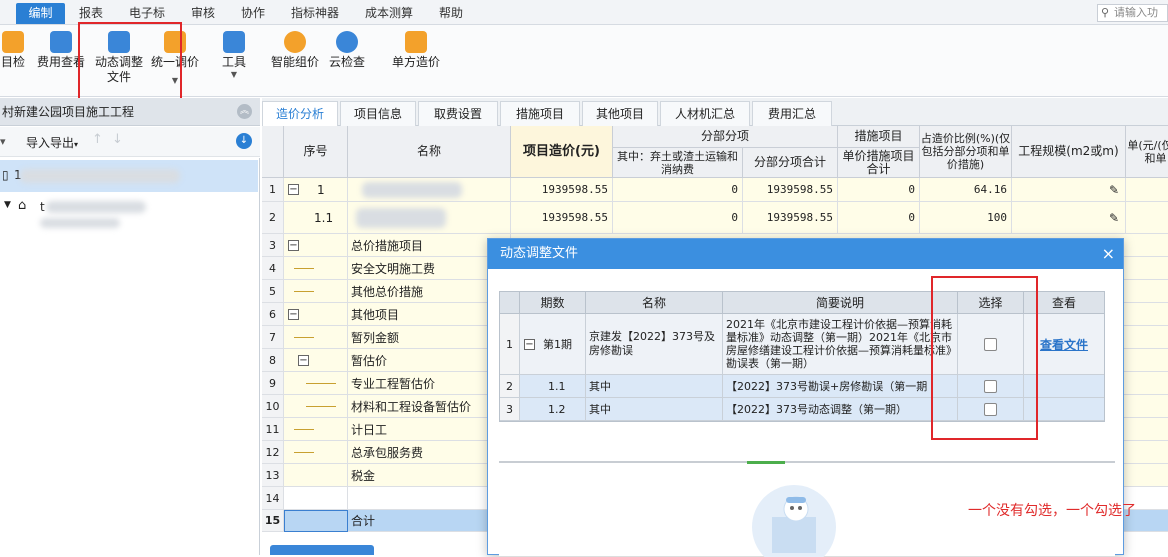 Image resolution: width=1168 pixels, height=557 pixels. What do you see at coordinates (117, 139) in the screenshot?
I see `arrow-down-icon: ↓` at bounding box center [117, 139].